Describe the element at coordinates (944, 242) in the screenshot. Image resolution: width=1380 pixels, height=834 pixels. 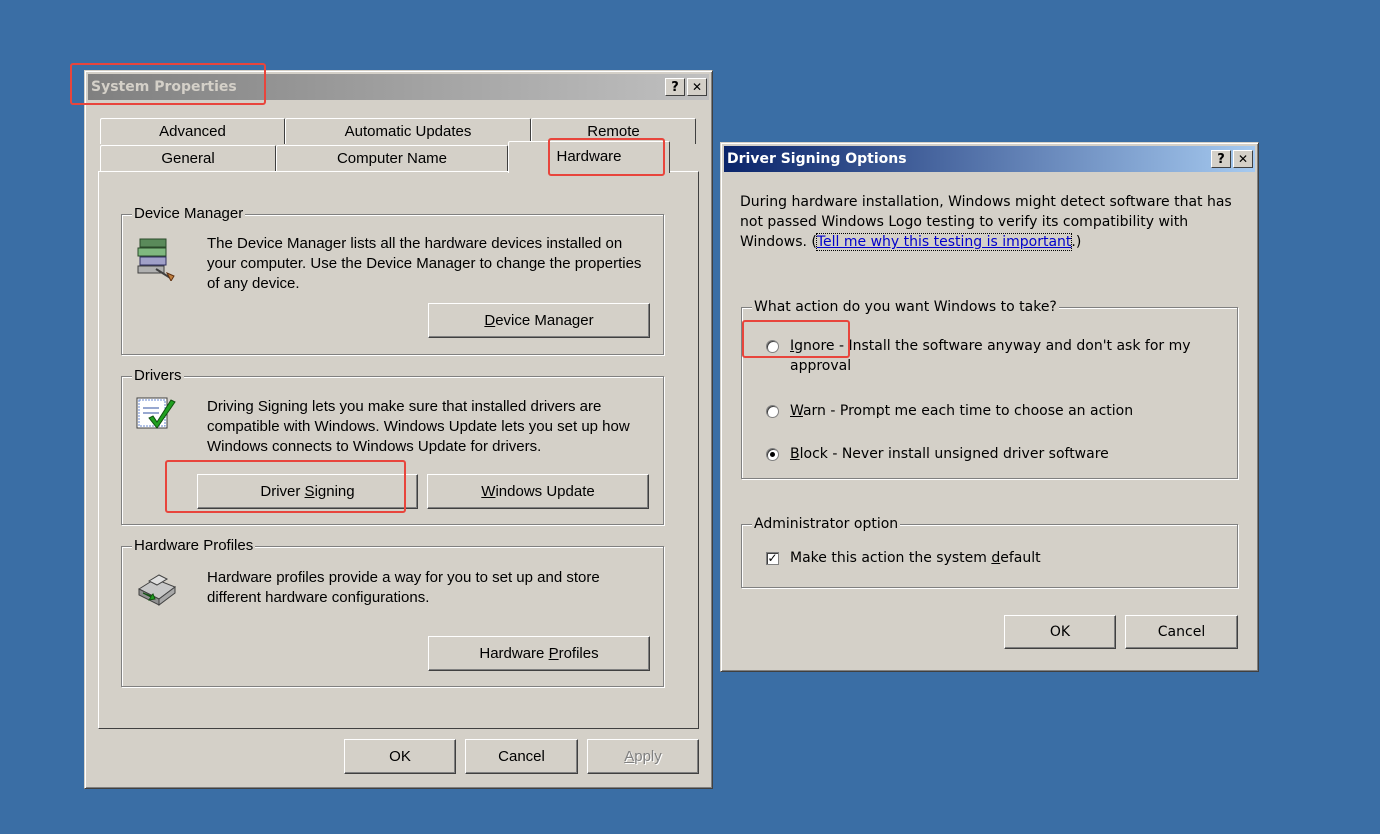
I see `why-testing-link: Tell me why this testing is important` at that location.